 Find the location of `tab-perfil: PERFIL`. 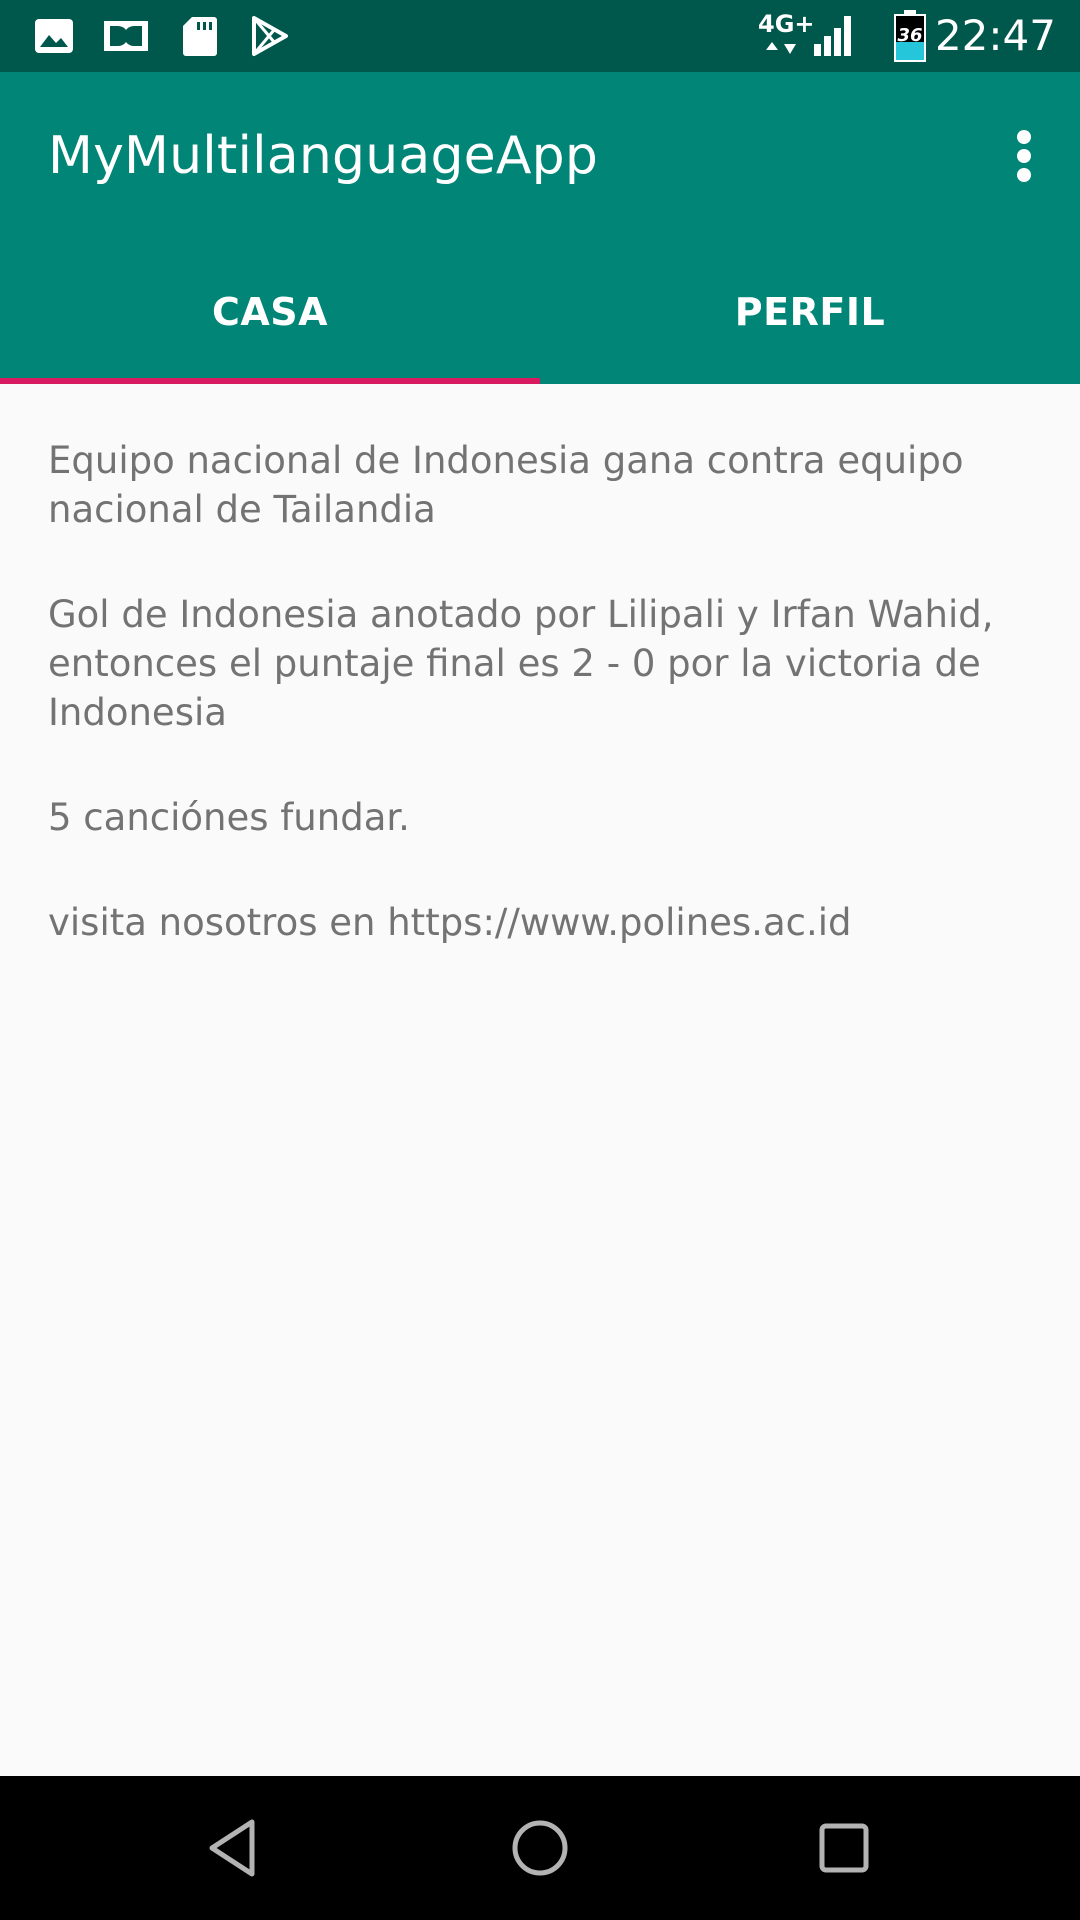

tab-perfil: PERFIL is located at coordinates (810, 312).